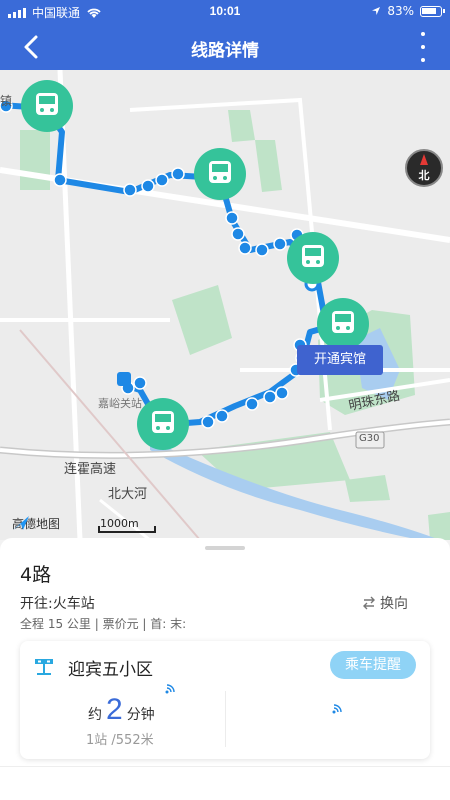 The height and width of the screenshot is (800, 450). What do you see at coordinates (44, 667) in the screenshot?
I see `bus-stop-icon` at bounding box center [44, 667].